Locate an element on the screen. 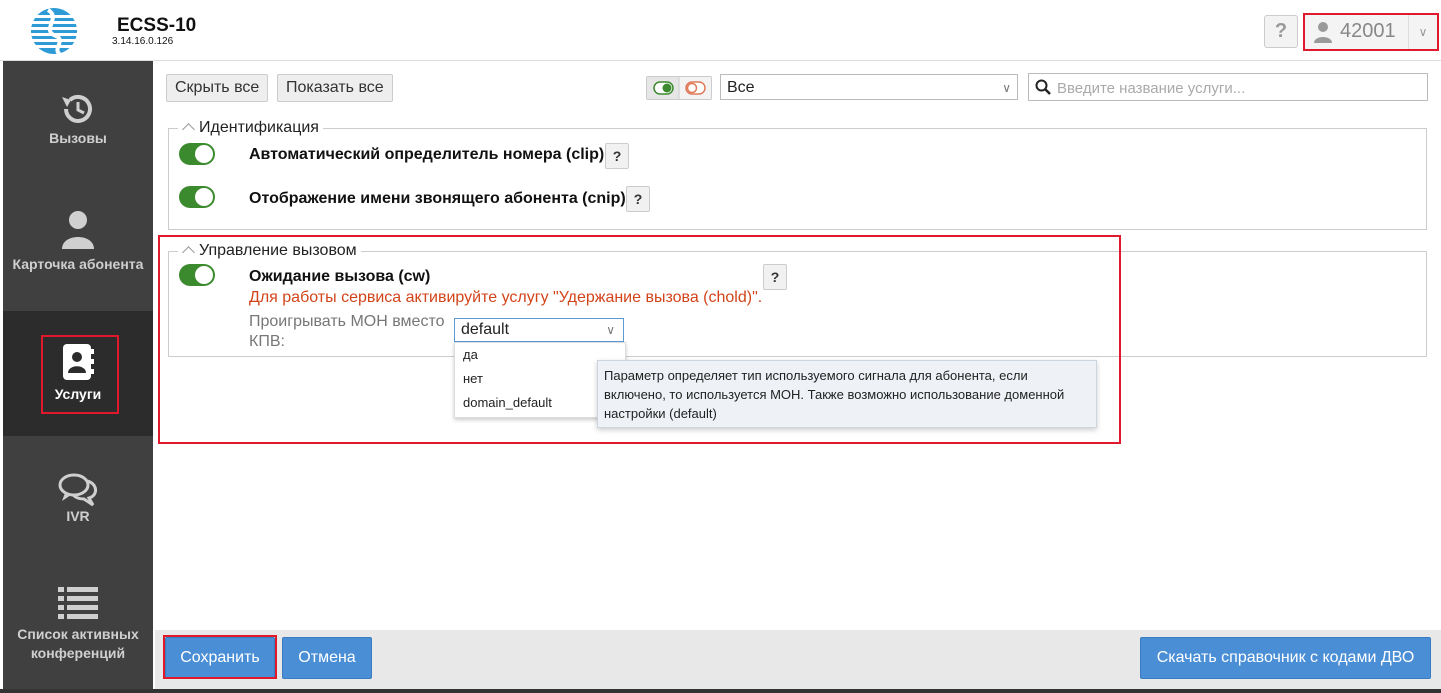 Image resolution: width=1441 pixels, height=693 pixels. clip-toggle is located at coordinates (197, 154).